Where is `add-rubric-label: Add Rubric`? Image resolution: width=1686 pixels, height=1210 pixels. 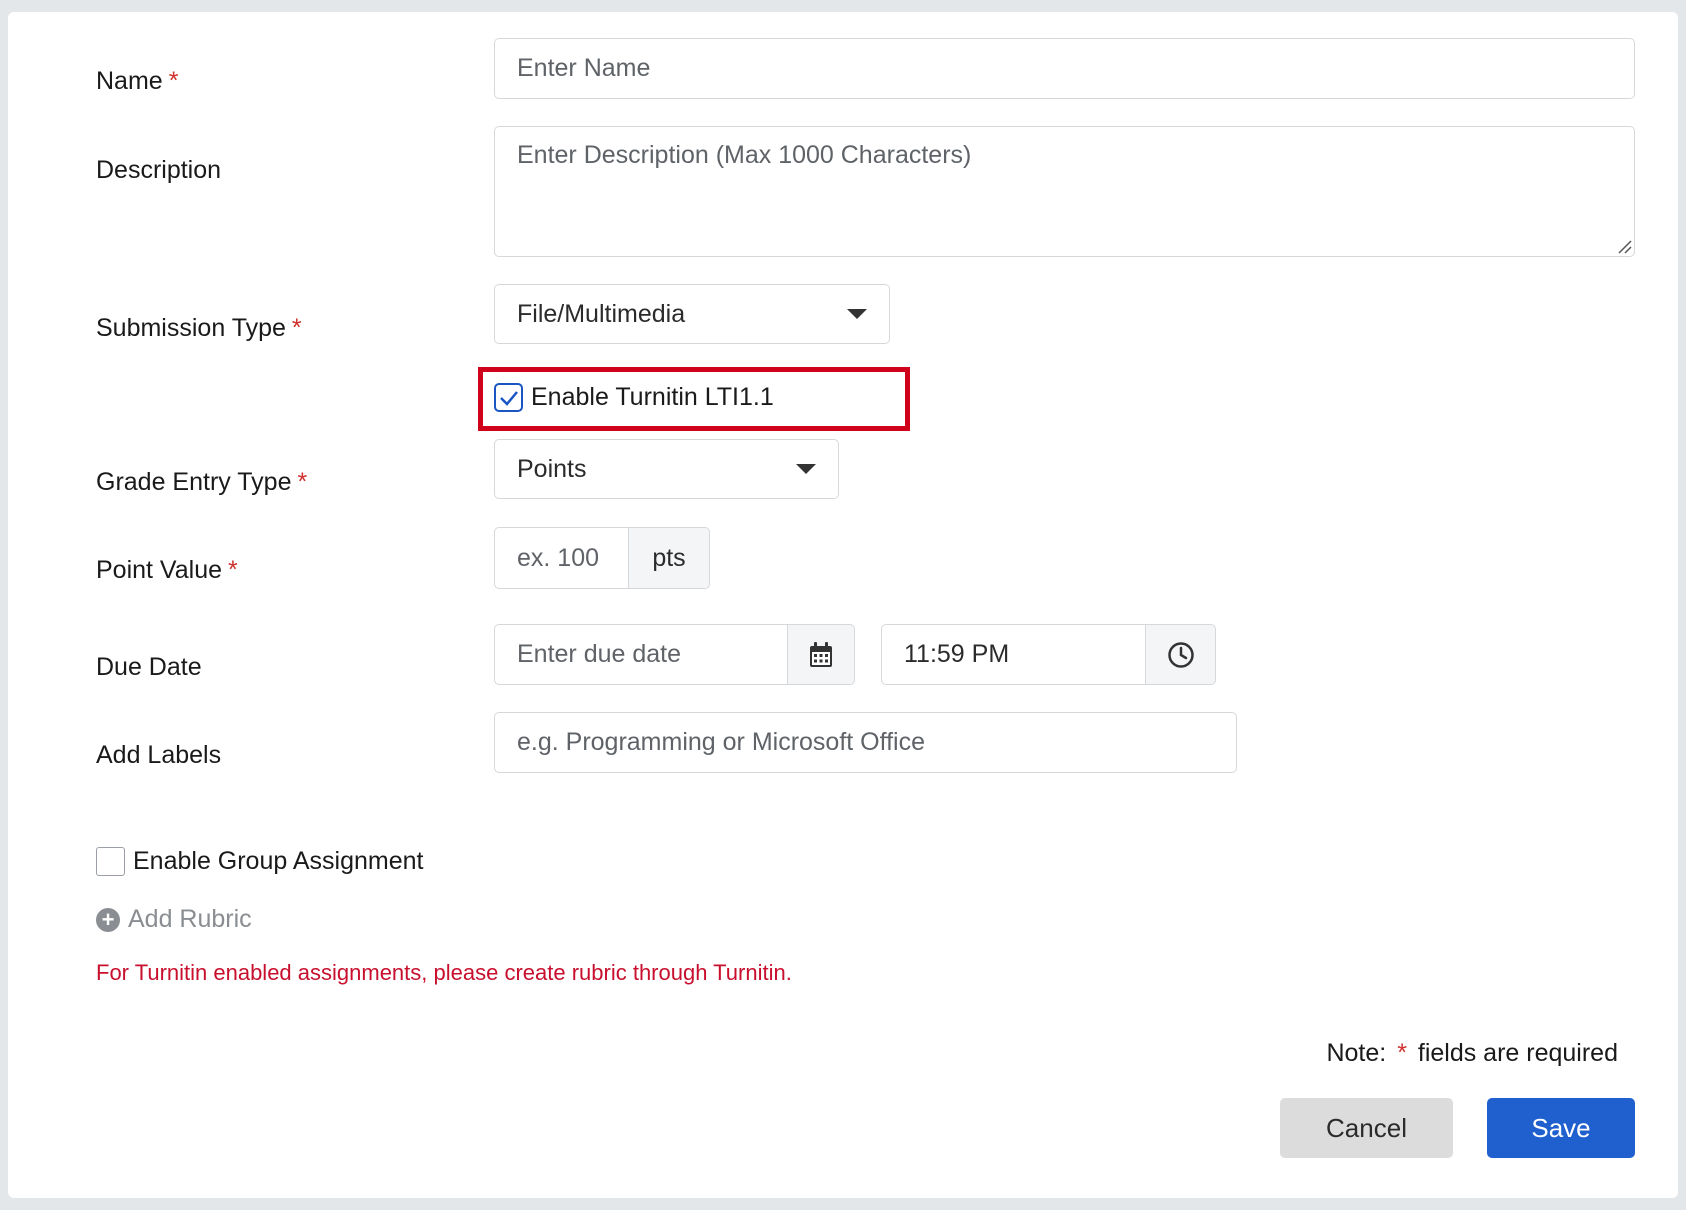
add-rubric-label: Add Rubric is located at coordinates (190, 919).